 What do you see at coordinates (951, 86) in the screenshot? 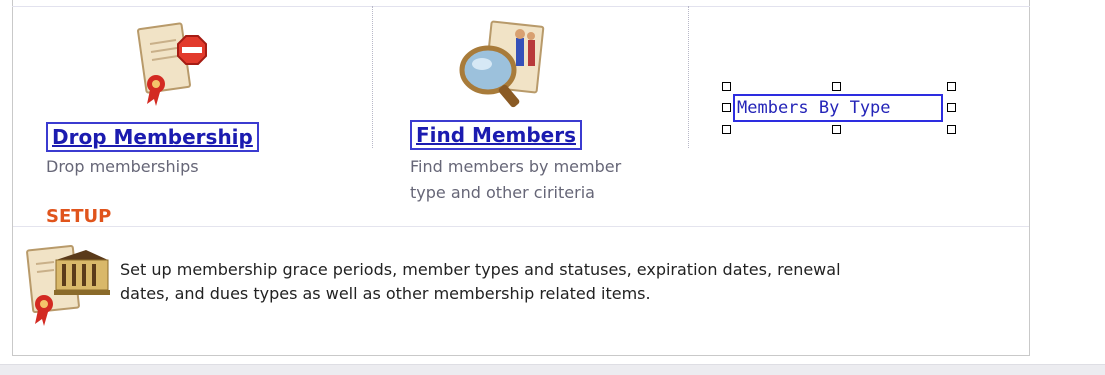
I see `resize-handle-top-right` at bounding box center [951, 86].